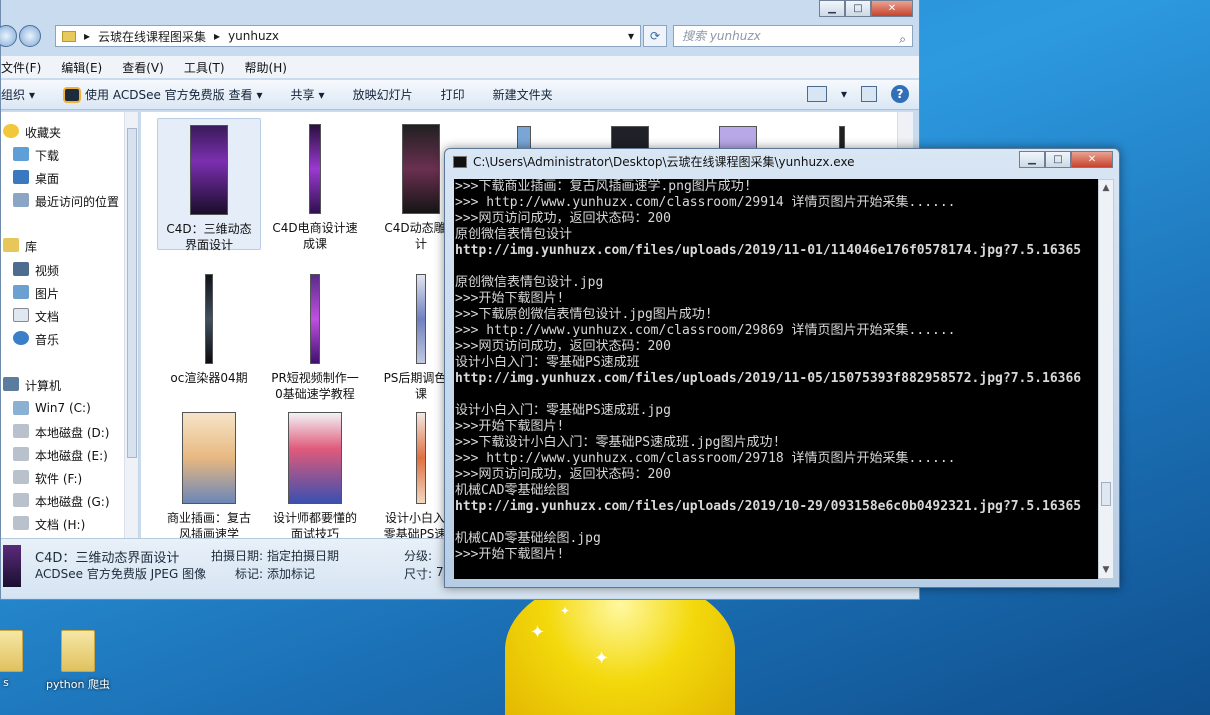  I want to click on view-controls: ▾ ?, so click(857, 94).